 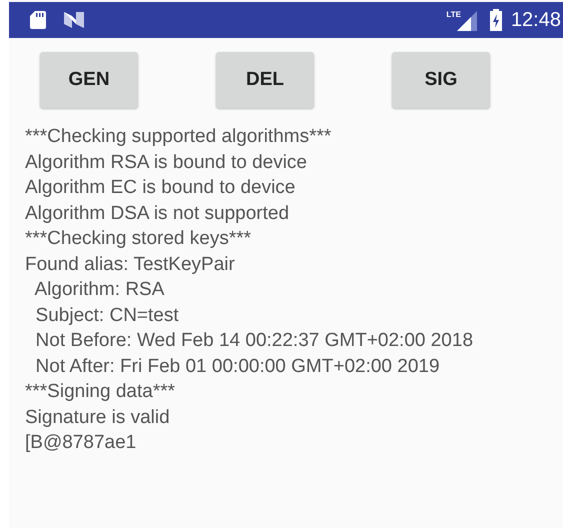 I want to click on log-line: [B@8787ae1, so click(x=81, y=443).